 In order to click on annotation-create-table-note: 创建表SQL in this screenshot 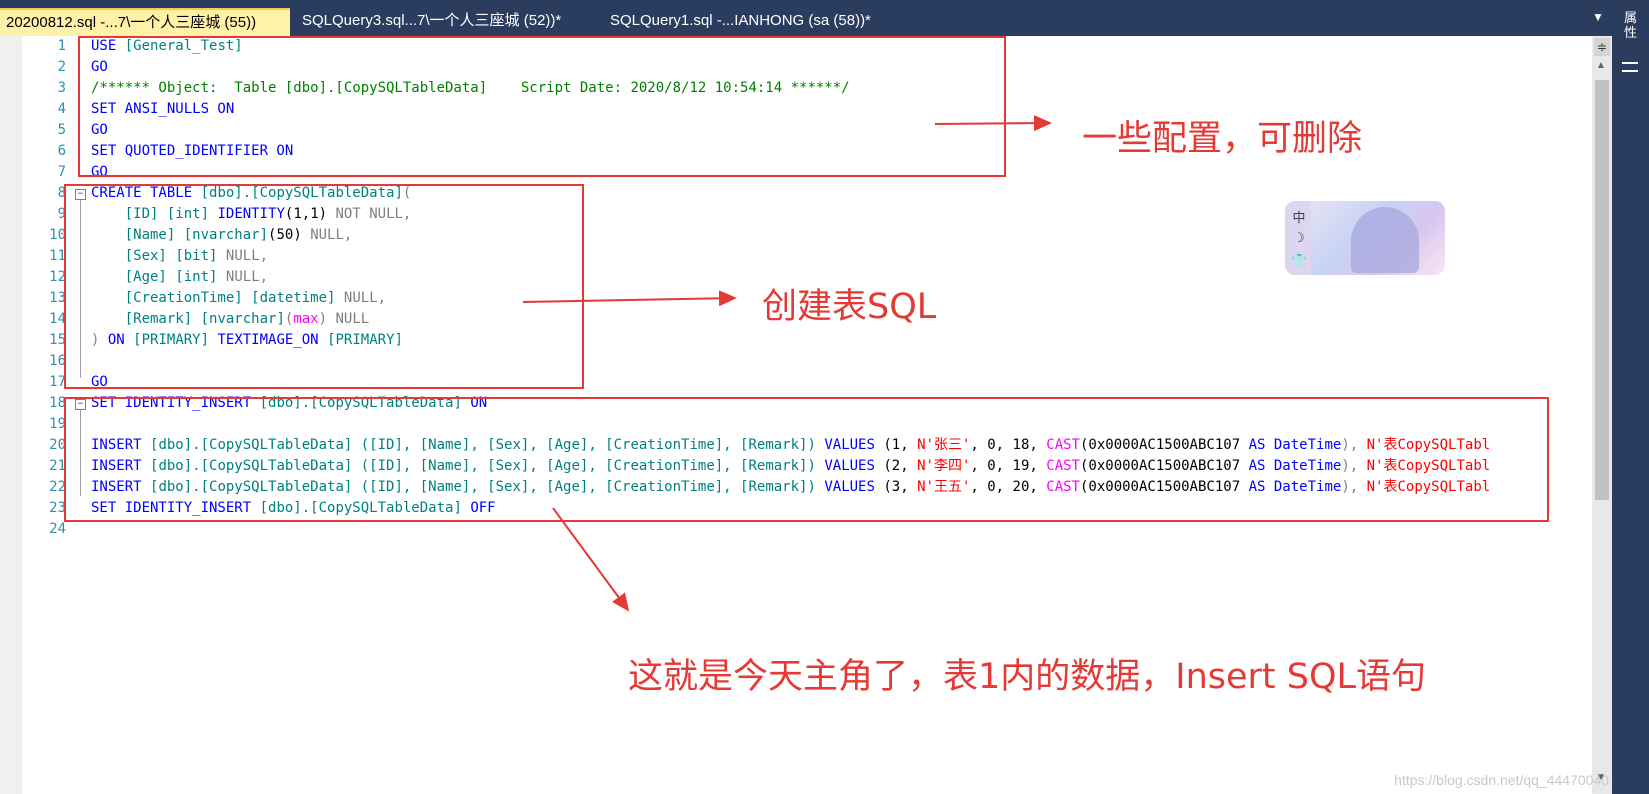, I will do `click(849, 307)`.